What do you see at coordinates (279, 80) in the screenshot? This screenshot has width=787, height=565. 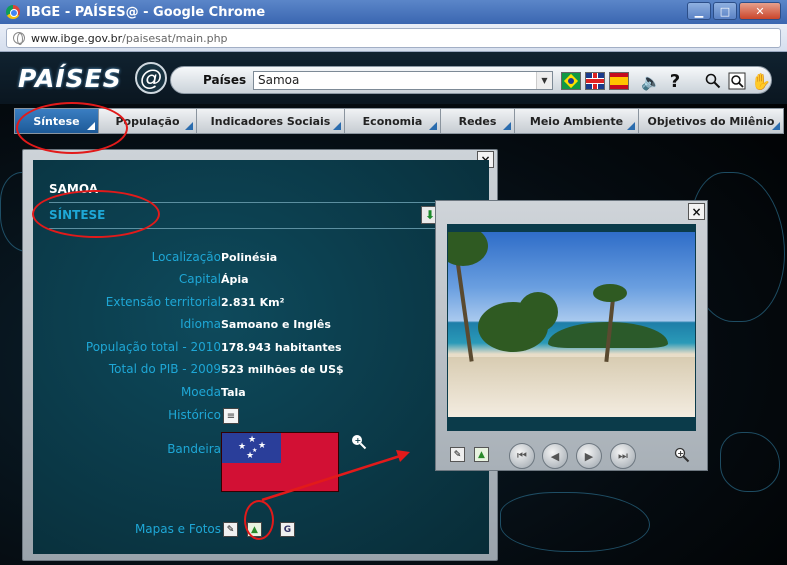 I see `selected-country: Samoa` at bounding box center [279, 80].